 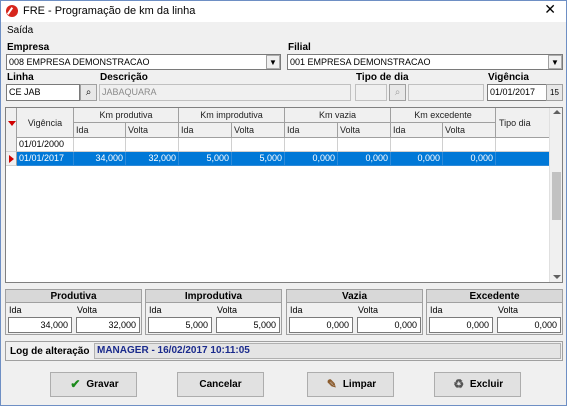 I want to click on empresa-select: 008 EMPRESA DEMONSTRACAO ▼, so click(x=143, y=62).